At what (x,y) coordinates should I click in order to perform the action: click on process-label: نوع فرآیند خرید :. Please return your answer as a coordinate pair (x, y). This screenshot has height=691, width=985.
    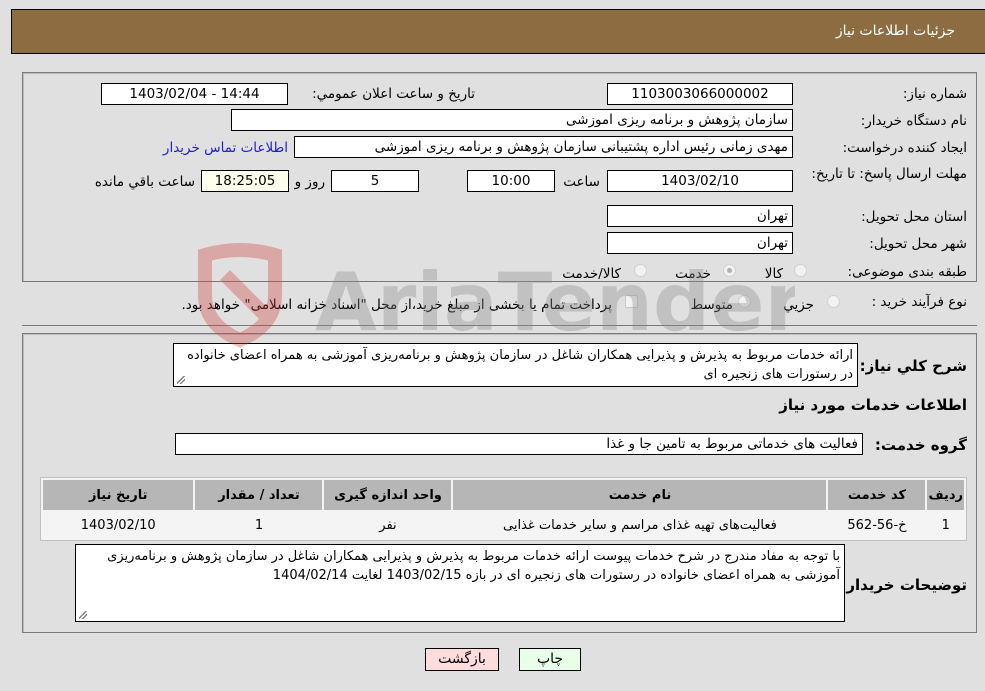
    Looking at the image, I should click on (919, 302).